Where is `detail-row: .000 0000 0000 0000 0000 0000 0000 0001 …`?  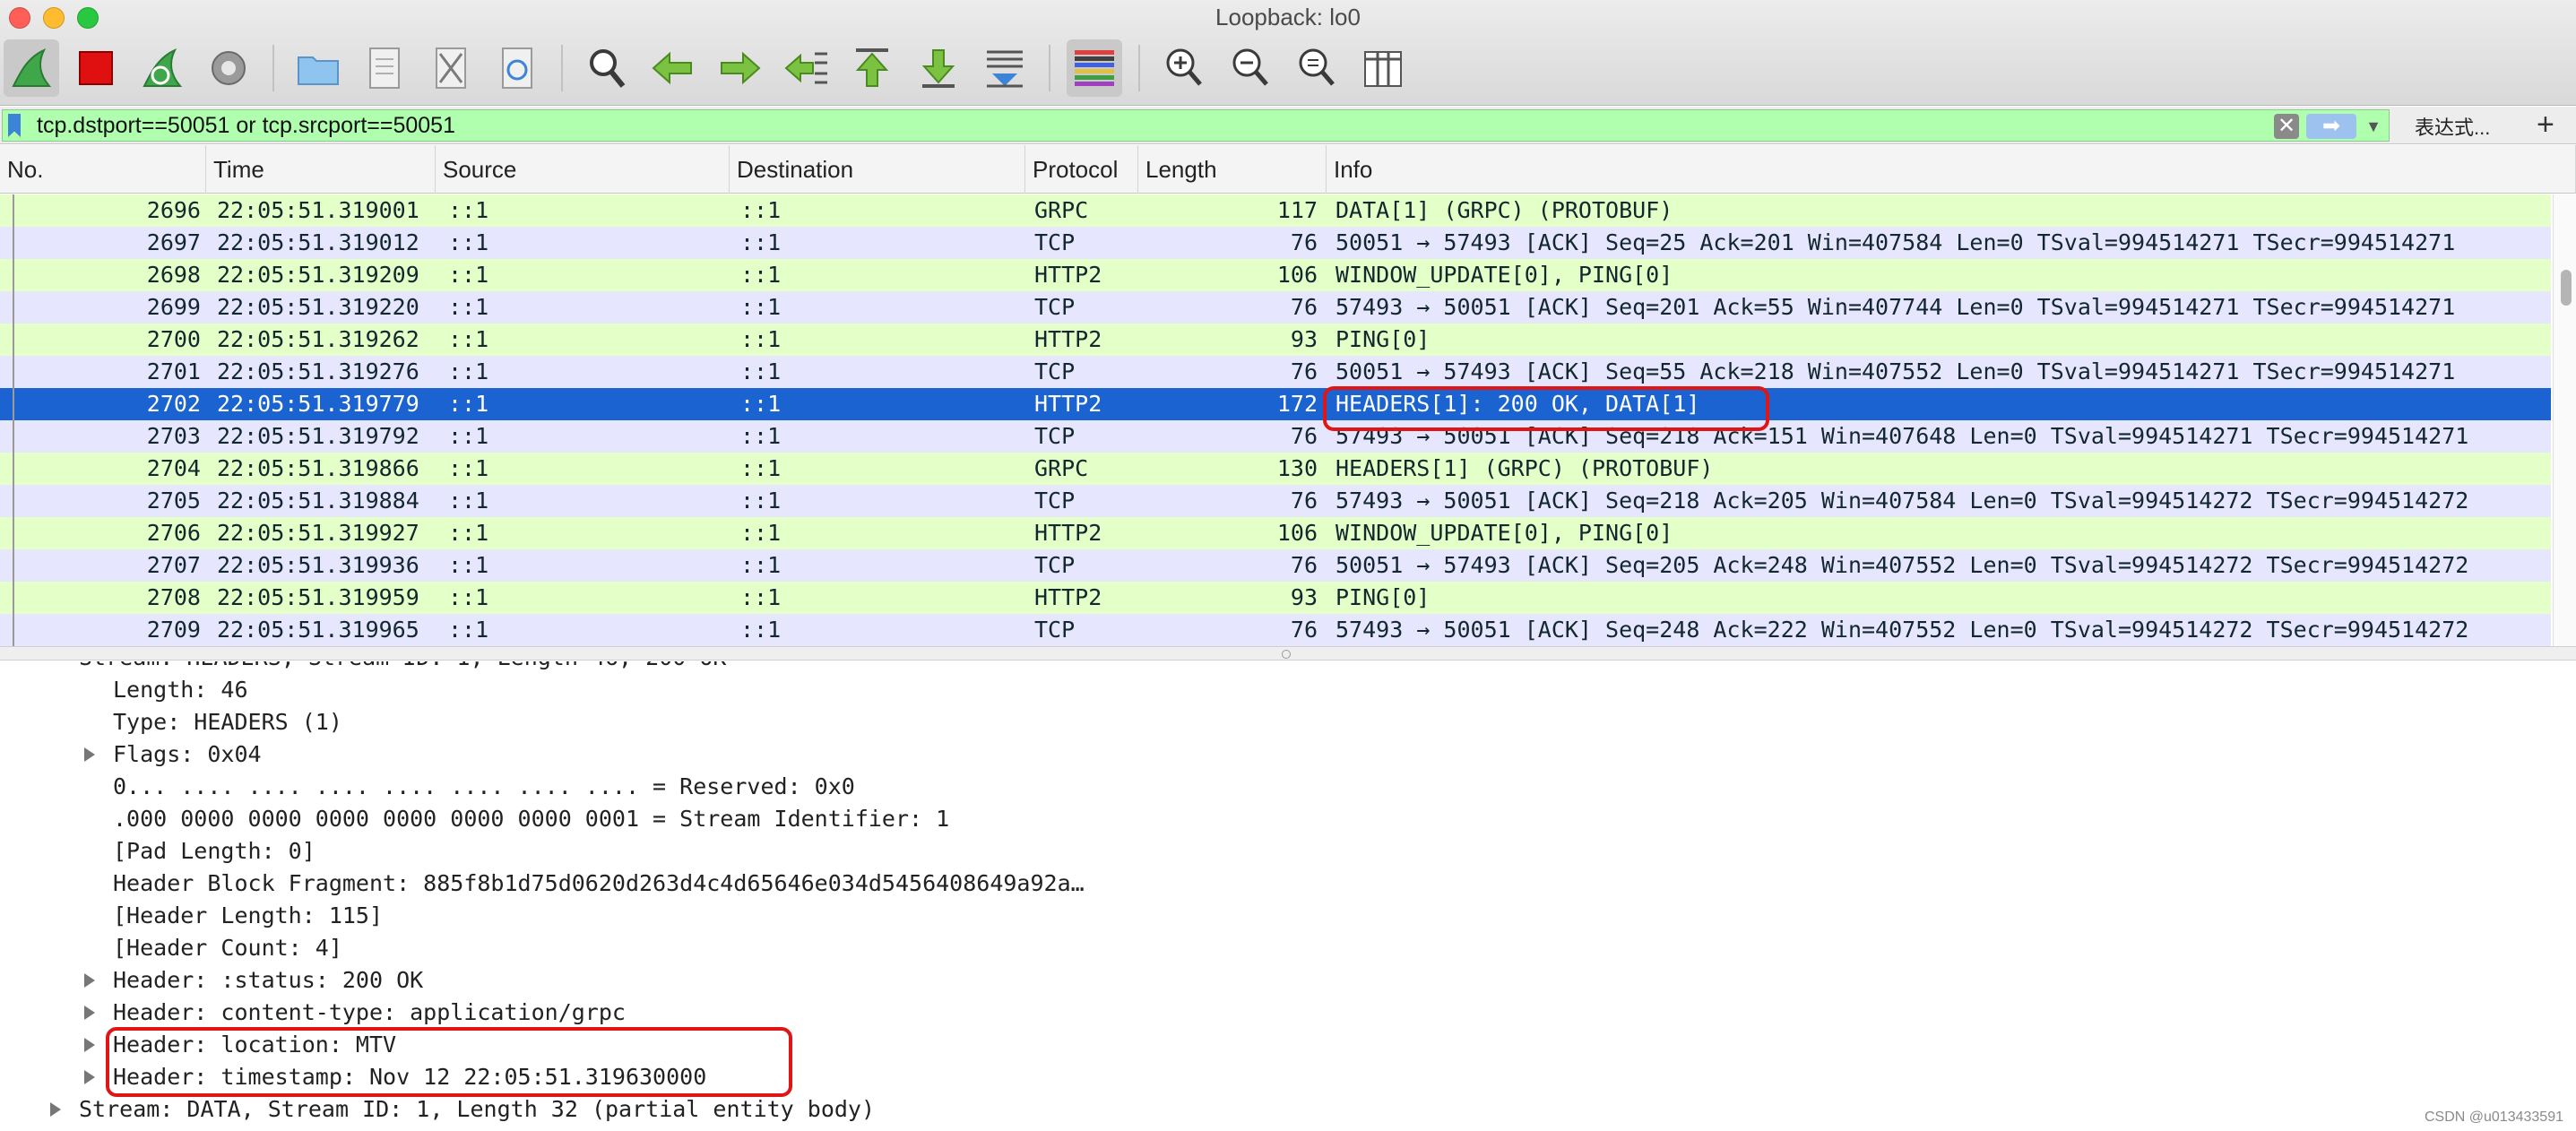
detail-row: .000 0000 0000 0000 0000 0000 0000 0001 … is located at coordinates (531, 819).